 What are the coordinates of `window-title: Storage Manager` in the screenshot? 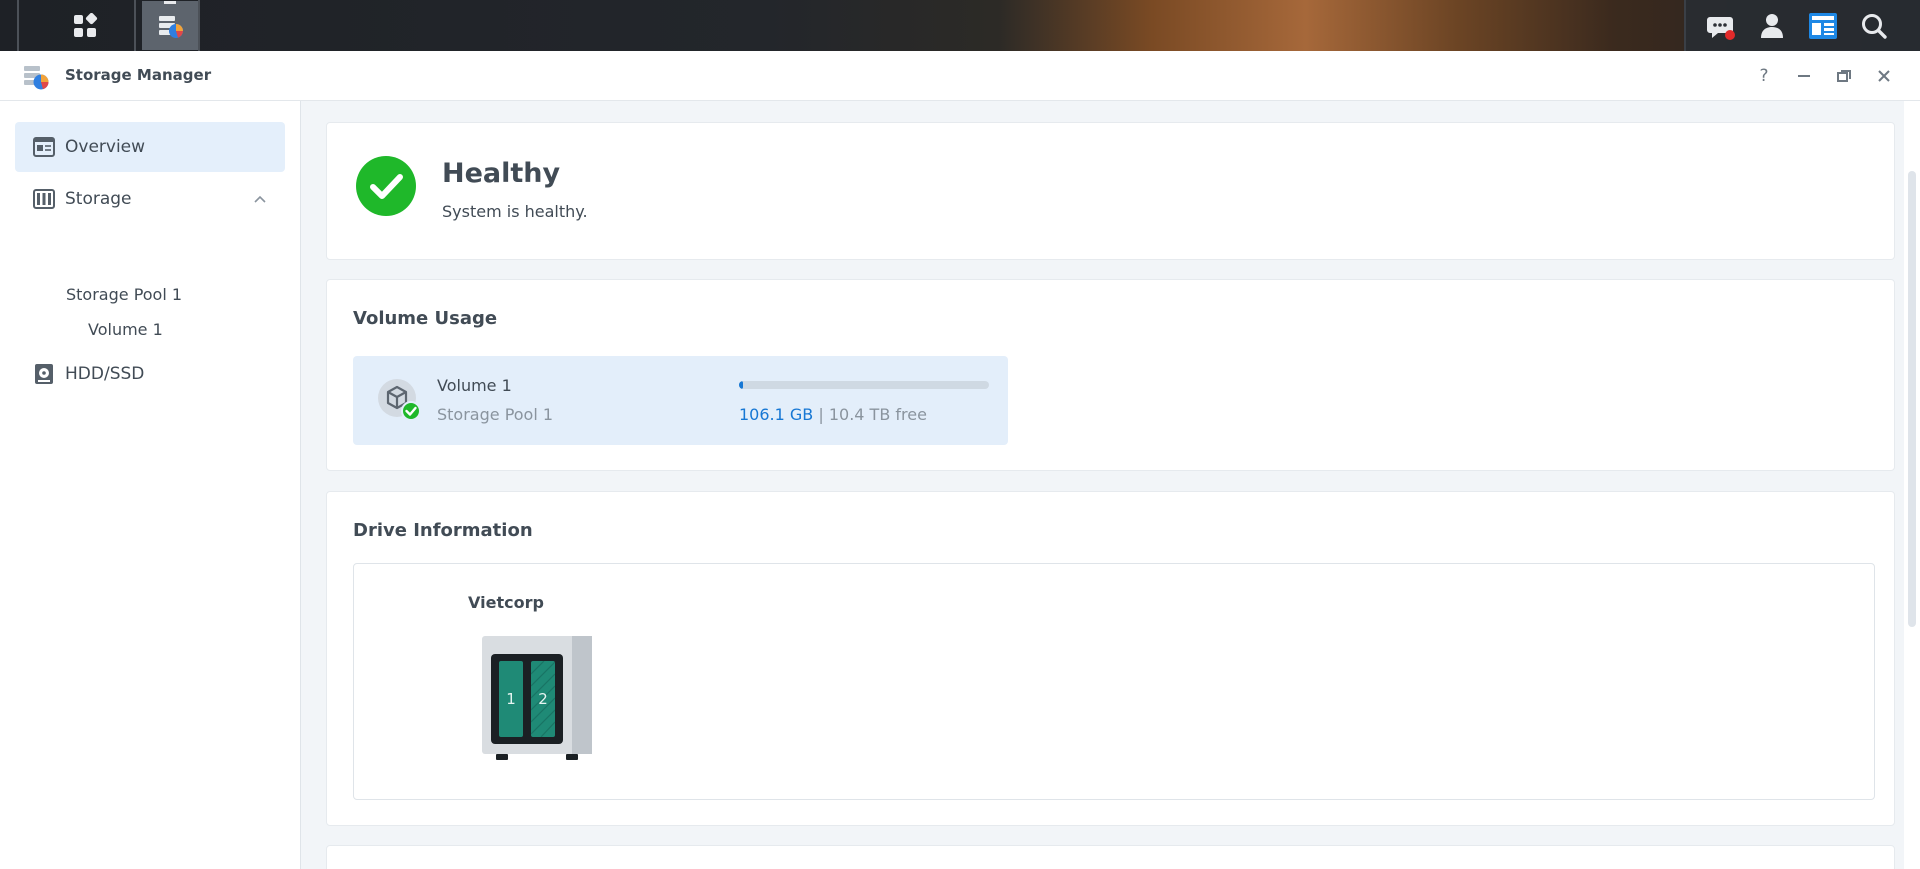 It's located at (138, 75).